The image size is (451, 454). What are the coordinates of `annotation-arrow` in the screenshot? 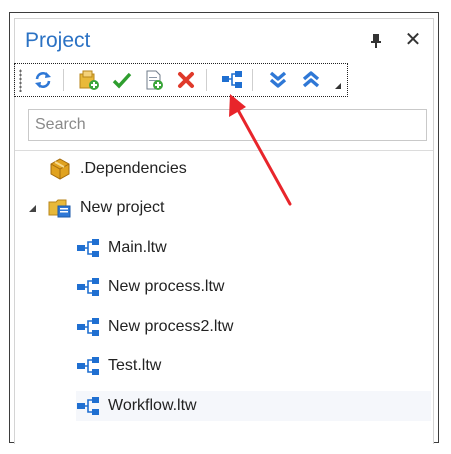 It's located at (260, 150).